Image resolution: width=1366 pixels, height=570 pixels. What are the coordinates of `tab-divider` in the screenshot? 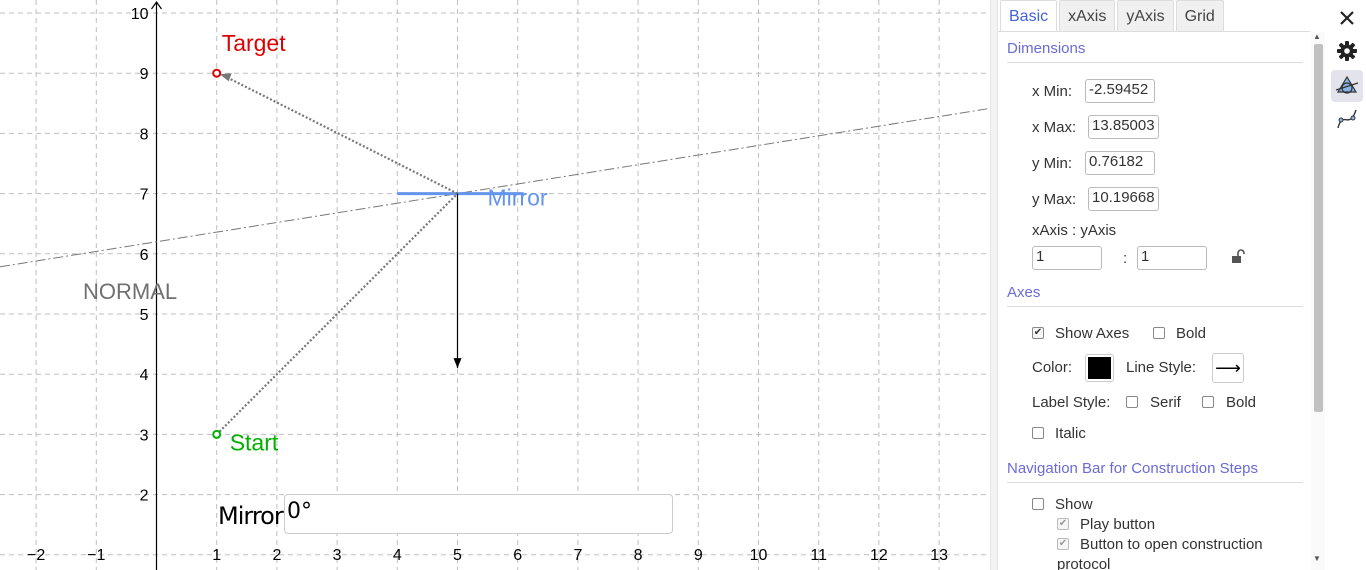 It's located at (1154, 31).